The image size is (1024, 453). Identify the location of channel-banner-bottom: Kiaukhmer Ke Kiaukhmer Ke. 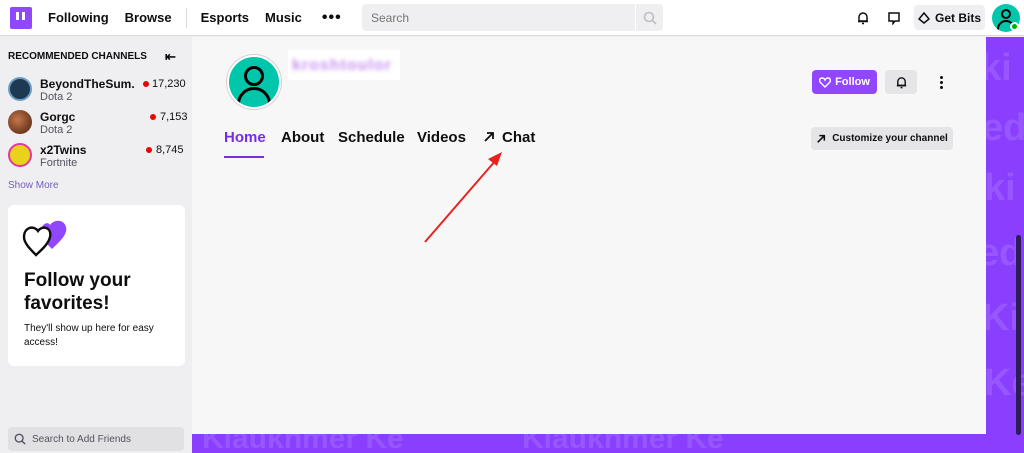
(589, 443).